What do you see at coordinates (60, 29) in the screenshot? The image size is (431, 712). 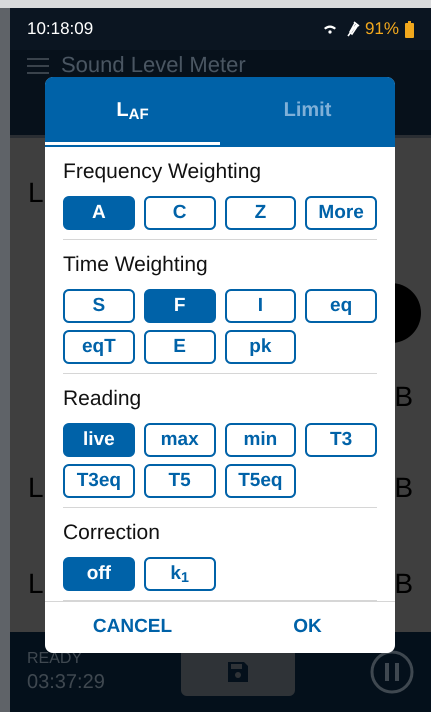 I see `clock-time: 10:18:09` at bounding box center [60, 29].